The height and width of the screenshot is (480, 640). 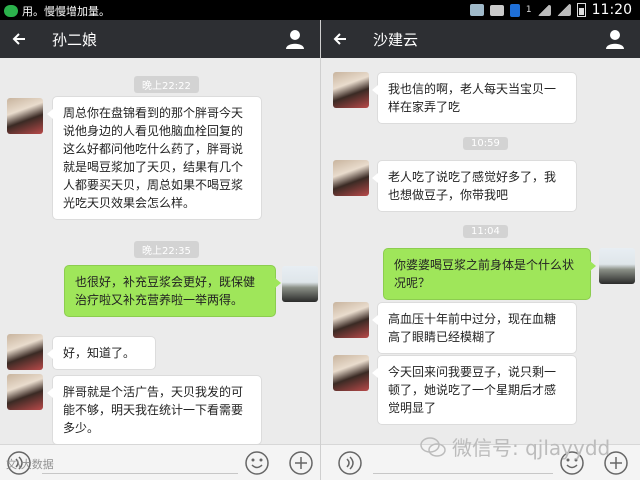 I want to click on message-bubble-sent: 也很好，补充豆浆会更好，既保健治疗啦又补充营养啦一举两得。, so click(x=172, y=291).